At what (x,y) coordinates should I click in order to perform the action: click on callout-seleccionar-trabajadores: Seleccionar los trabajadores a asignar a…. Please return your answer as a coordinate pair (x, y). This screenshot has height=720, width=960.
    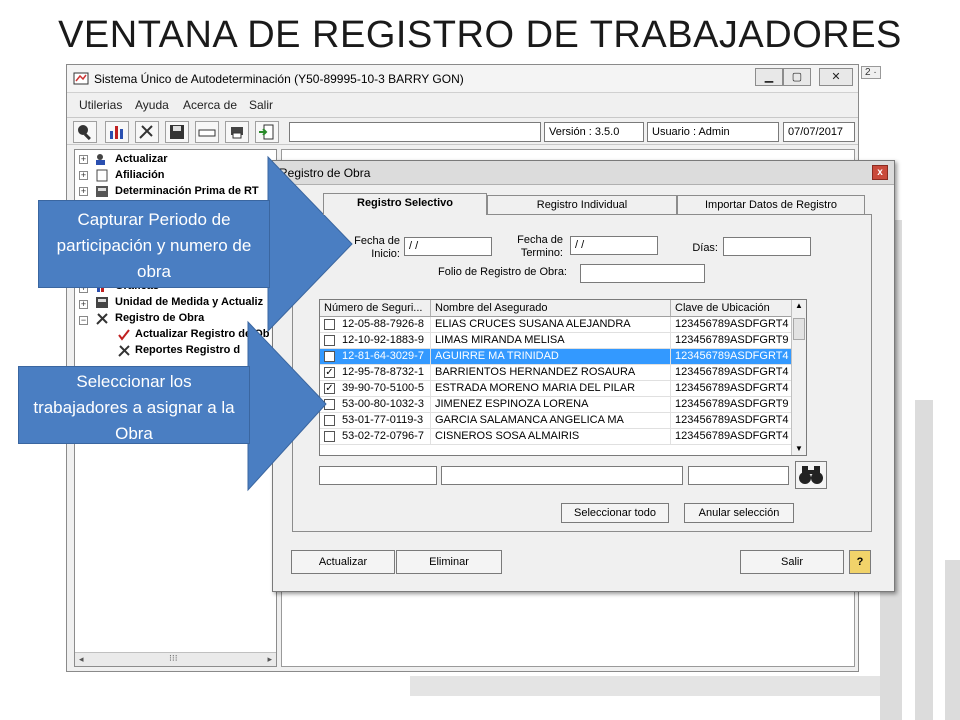
    Looking at the image, I should click on (134, 405).